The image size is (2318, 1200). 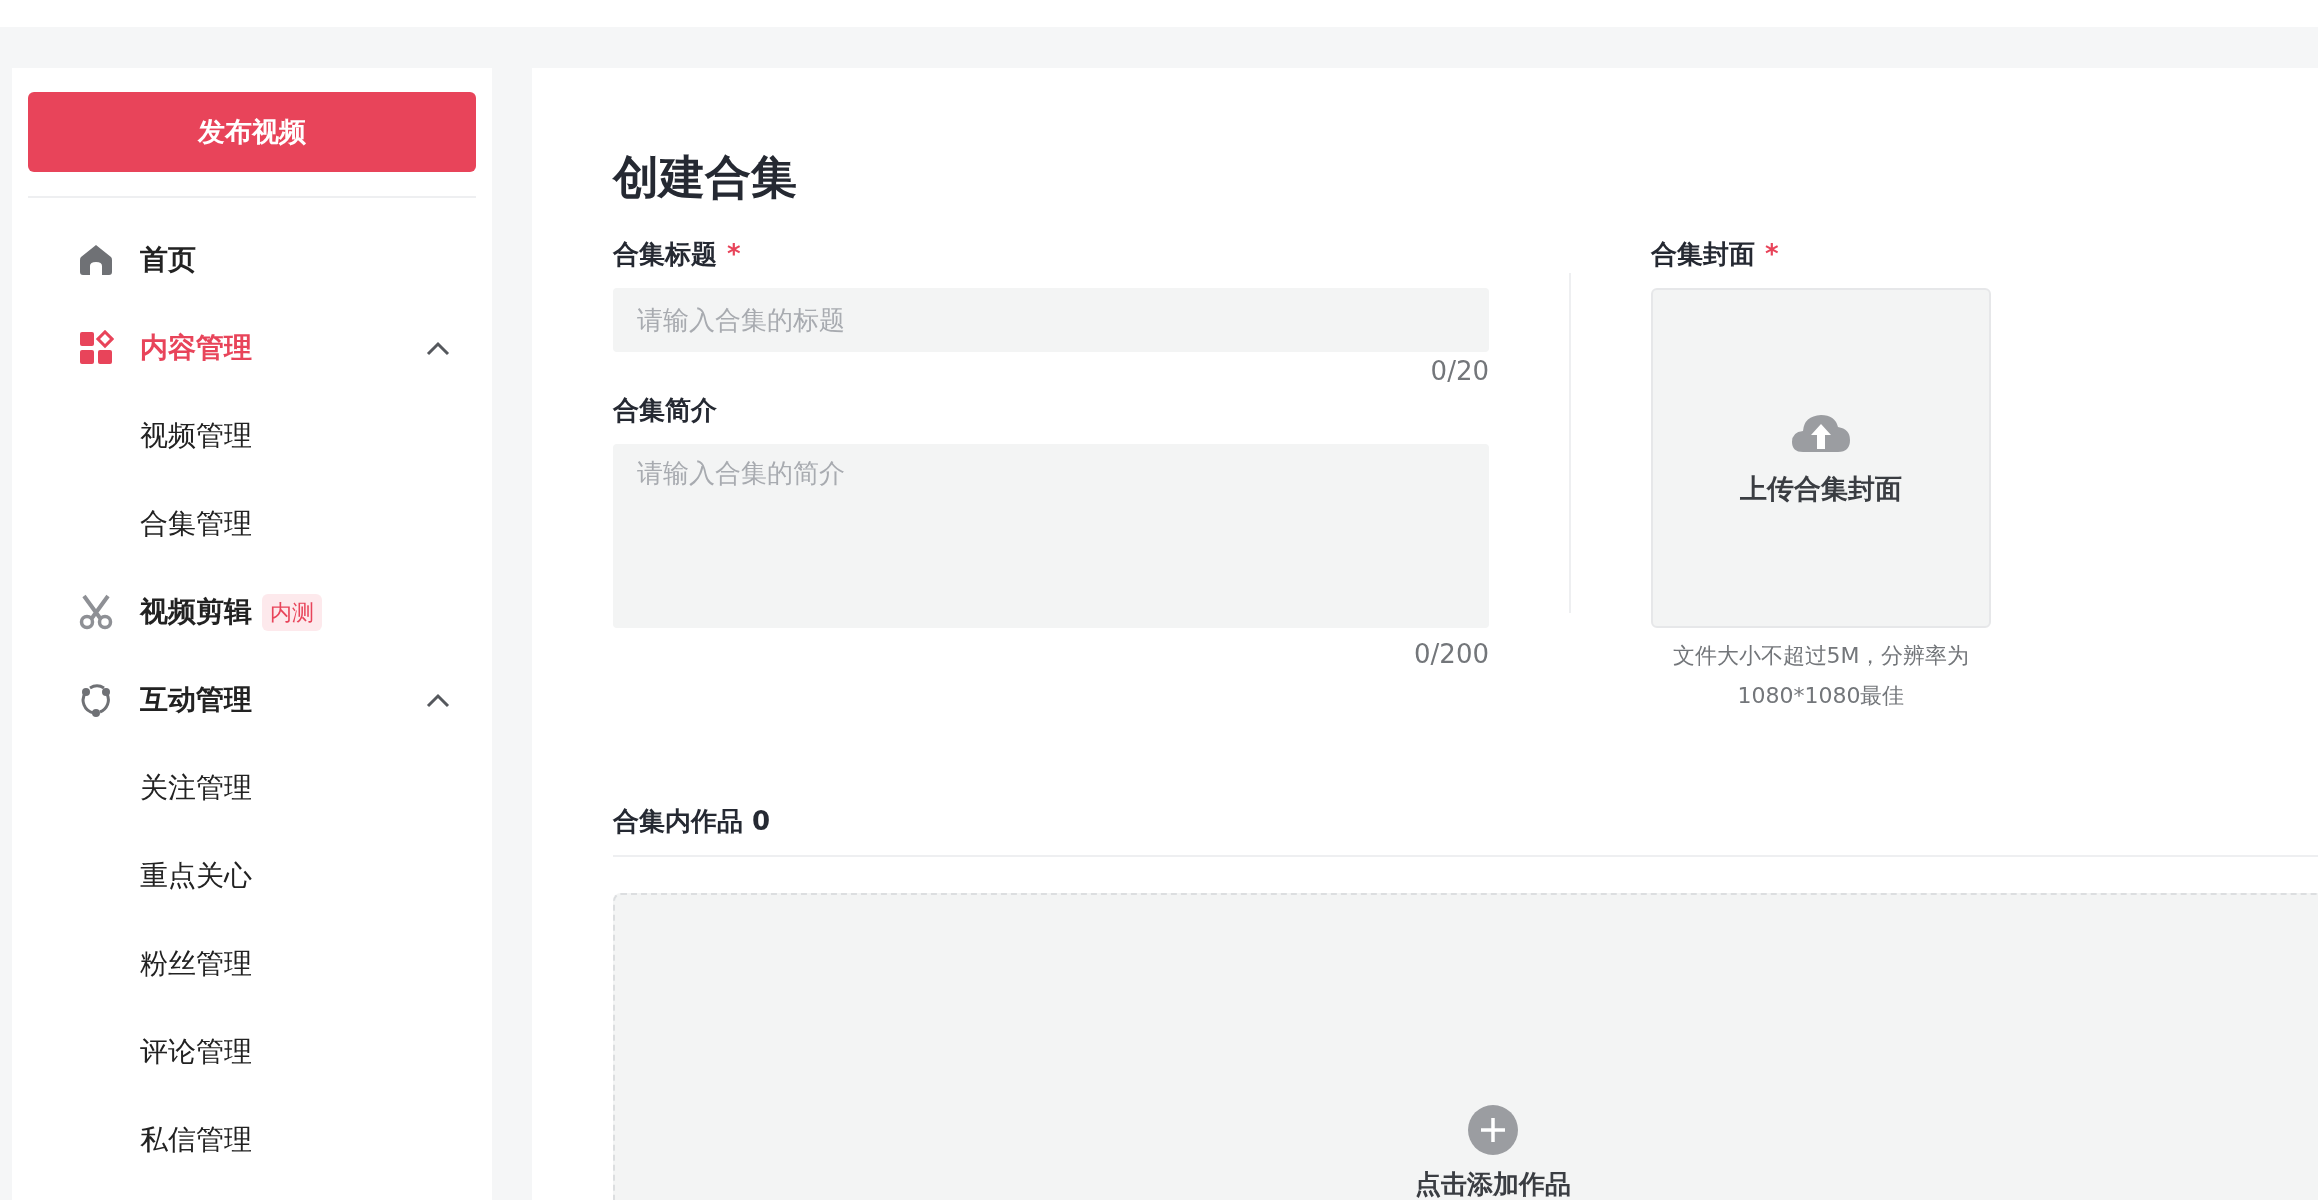 I want to click on menu-item: 视频剪辑 内测, so click(x=252, y=612).